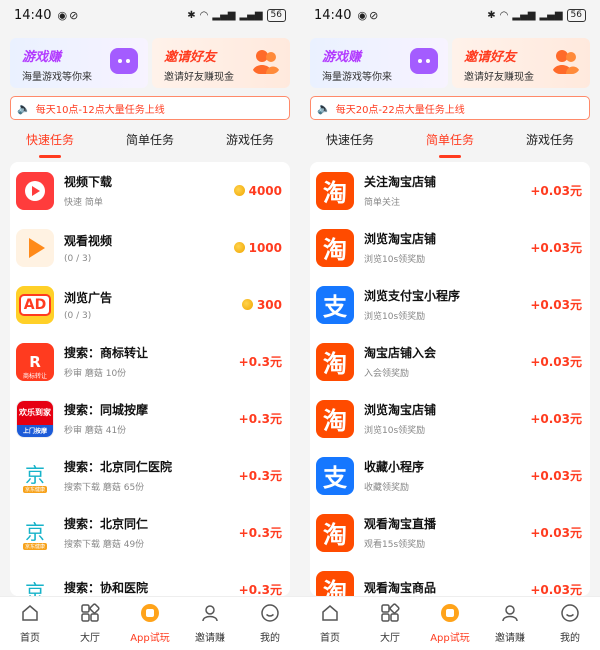 This screenshot has height=650, width=600. I want to click on task-row: 淘 淘宝店铺入会 入会领奖励 +0.03元, so click(450, 361).